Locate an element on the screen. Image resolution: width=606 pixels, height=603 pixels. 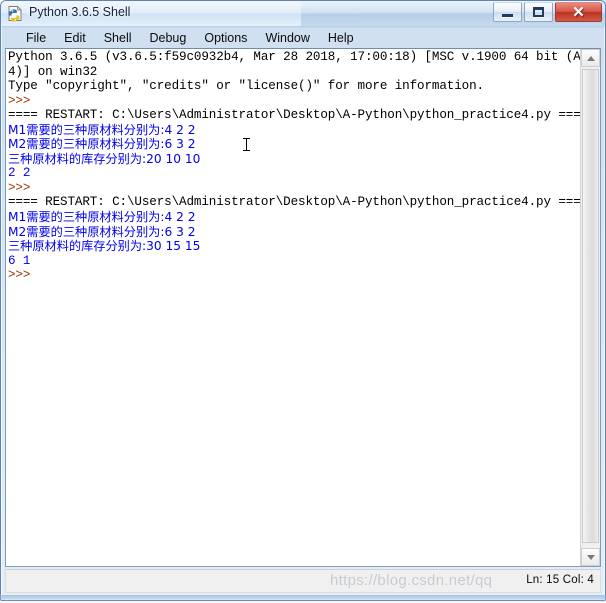
menu-item-edit: Edit is located at coordinates (75, 38).